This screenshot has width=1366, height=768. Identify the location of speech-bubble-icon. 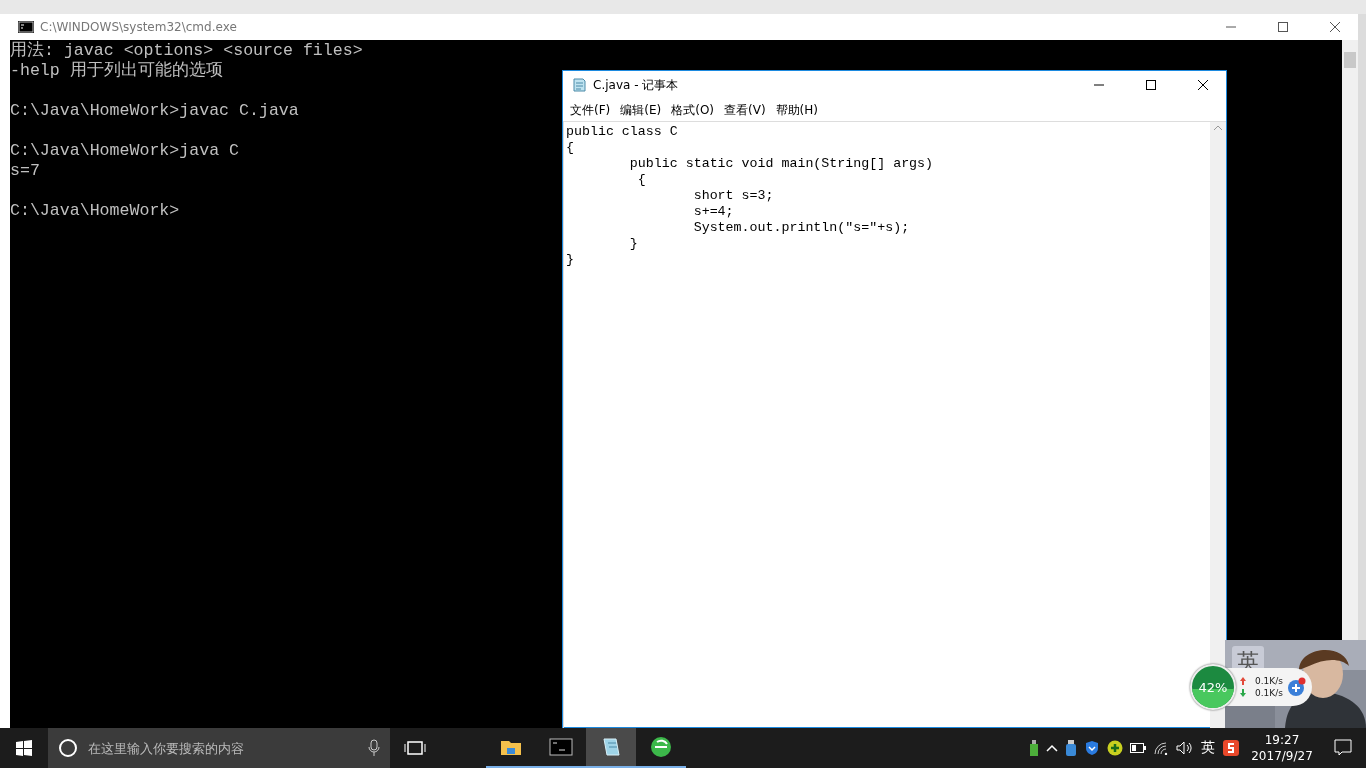
(1343, 748).